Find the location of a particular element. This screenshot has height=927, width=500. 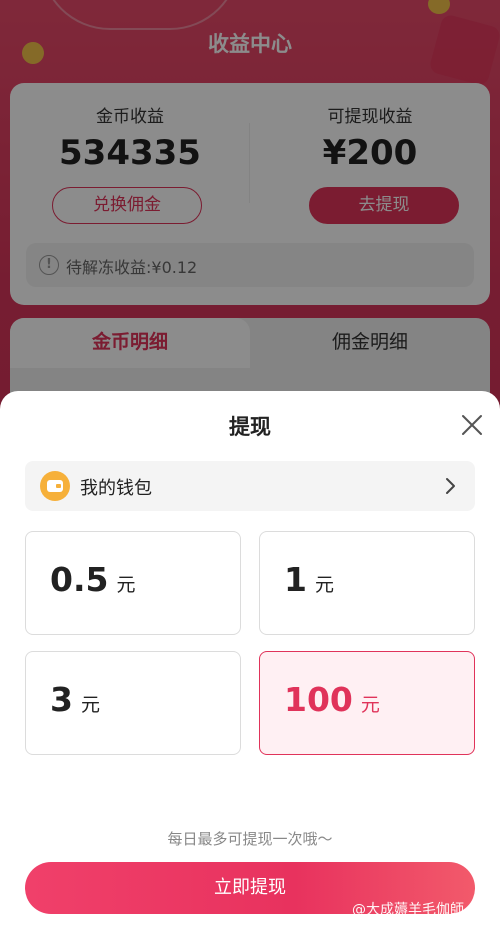

amount-value: 3元 is located at coordinates (75, 699).